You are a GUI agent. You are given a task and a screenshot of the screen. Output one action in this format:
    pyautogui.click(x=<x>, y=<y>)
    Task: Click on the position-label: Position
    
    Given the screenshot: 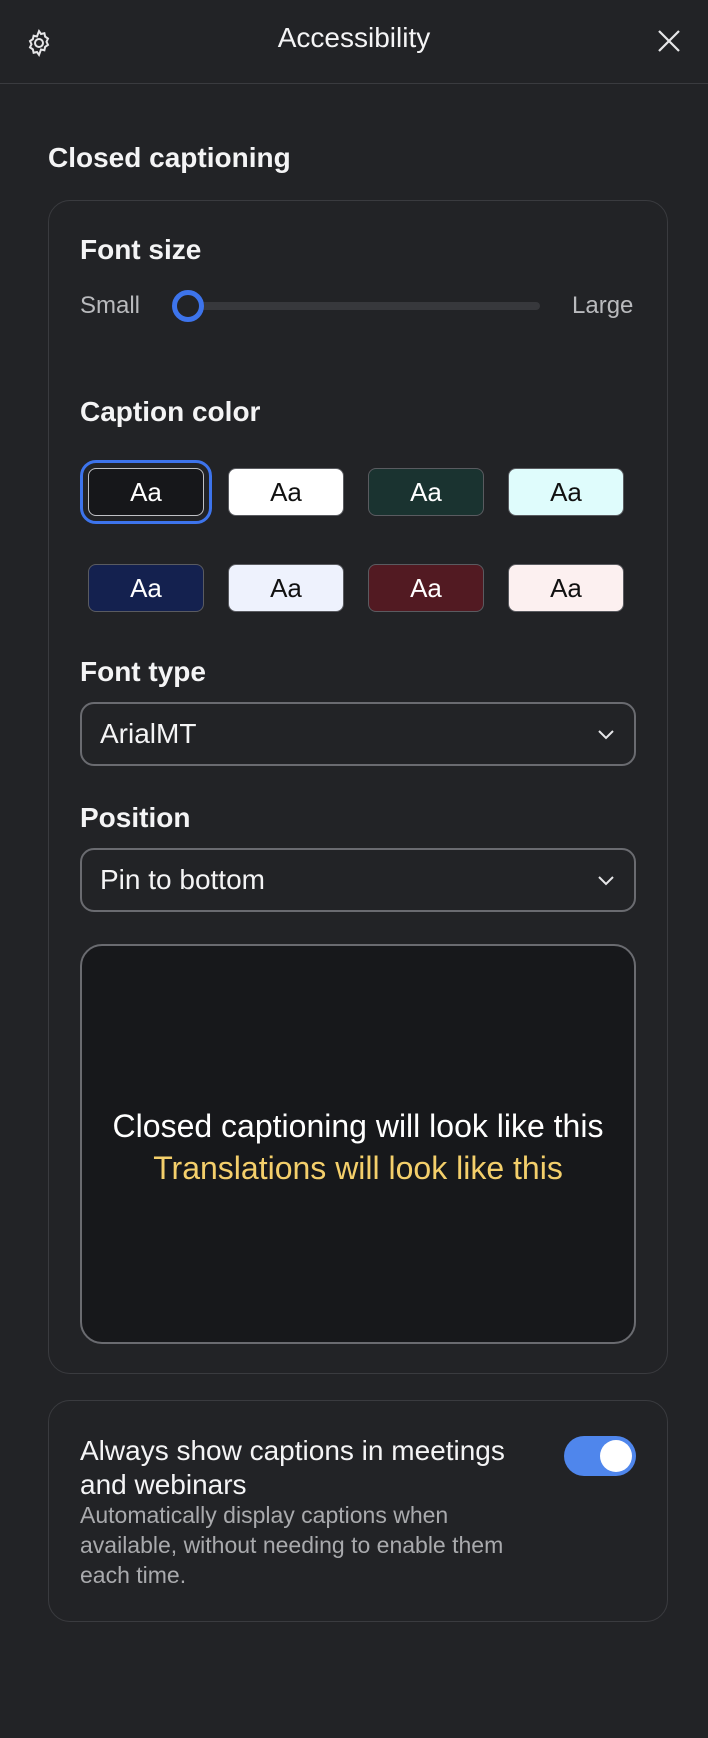 What is the action you would take?
    pyautogui.click(x=135, y=817)
    